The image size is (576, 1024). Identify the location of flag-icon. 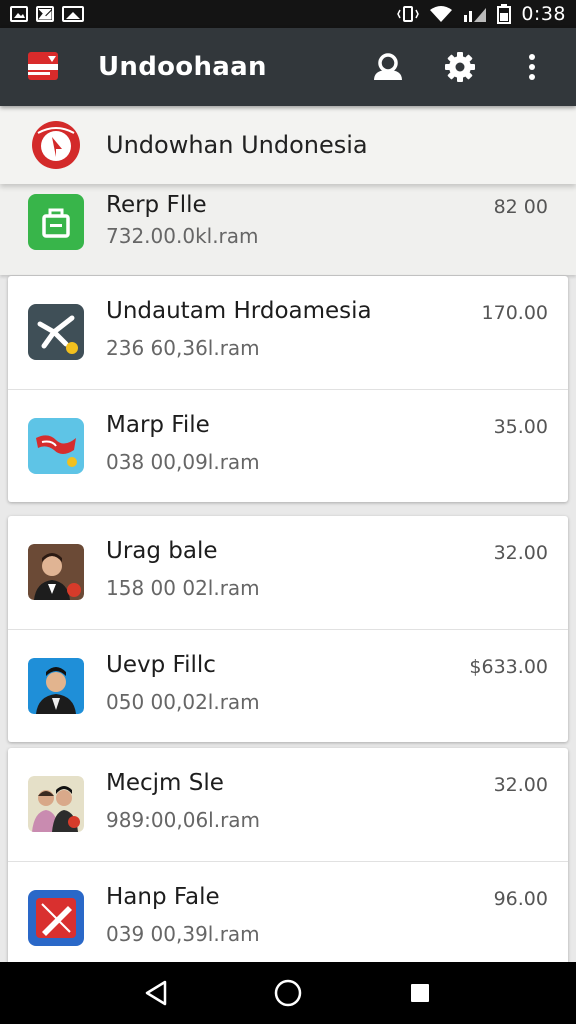
(56, 446).